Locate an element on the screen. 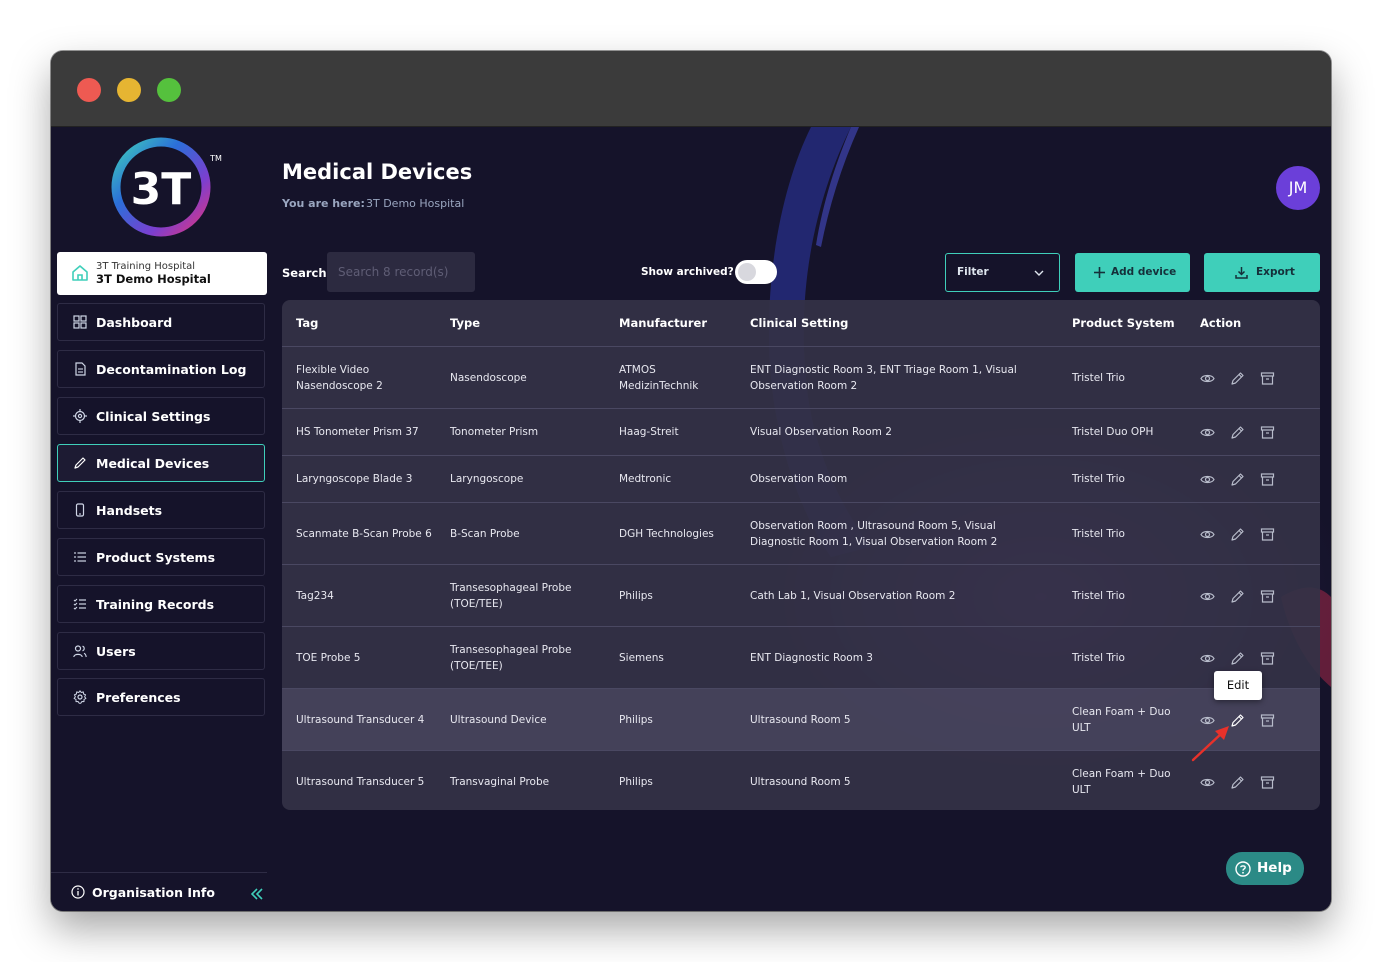  hospital-selector: 3T Training Hospital 3T Demo Hospital is located at coordinates (162, 273).